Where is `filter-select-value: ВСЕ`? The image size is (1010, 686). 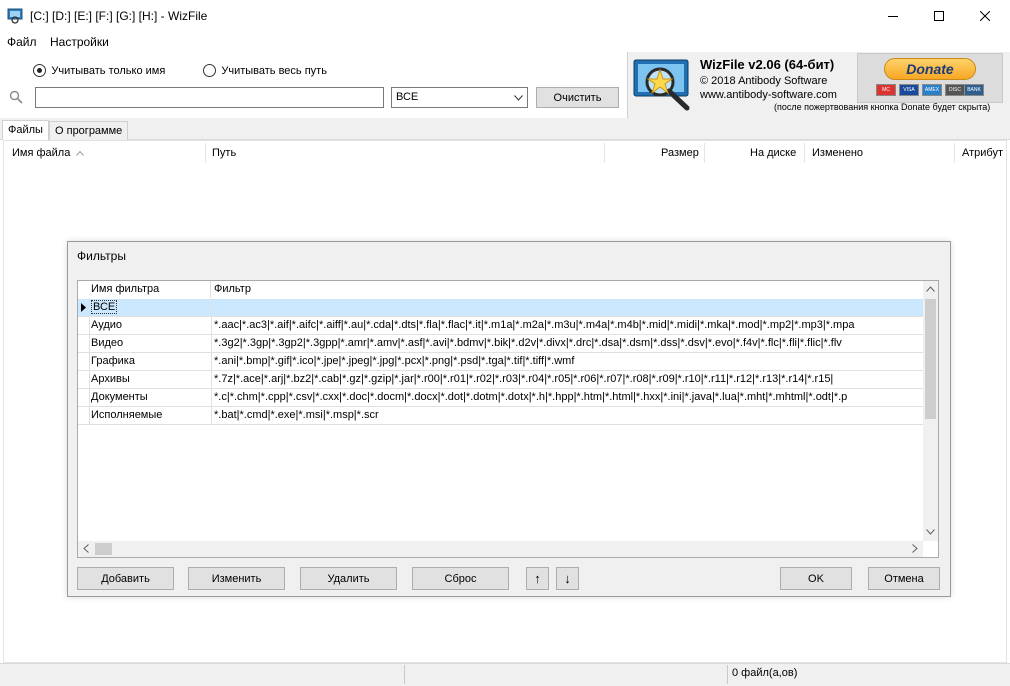 filter-select-value: ВСЕ is located at coordinates (407, 97).